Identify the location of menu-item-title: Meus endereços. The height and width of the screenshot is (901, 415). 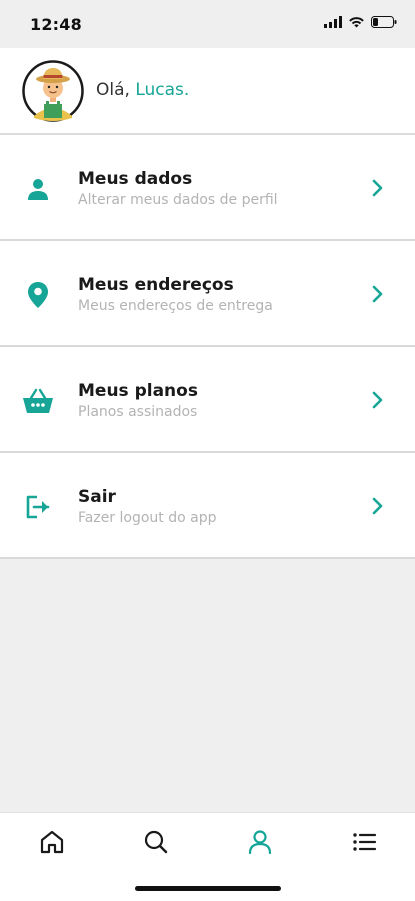
(156, 285).